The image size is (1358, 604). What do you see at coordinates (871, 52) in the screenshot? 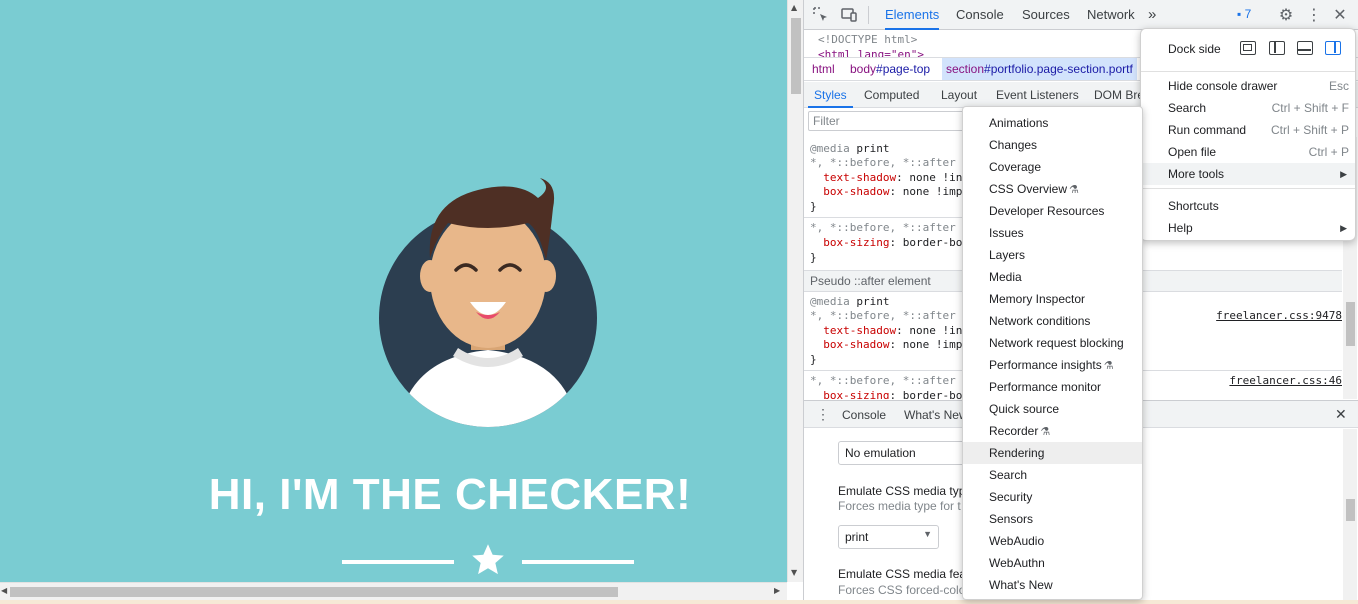
I see `dom-html-line: <html lang="en">` at bounding box center [871, 52].